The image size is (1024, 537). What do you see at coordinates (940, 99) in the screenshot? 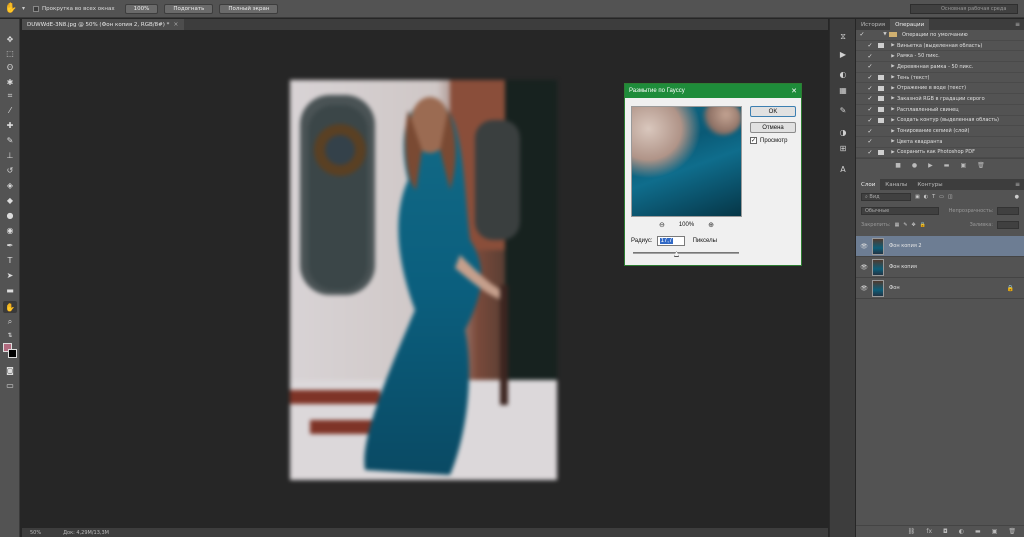
I see `action-item: ✓ ▶ Заказной RGB в градации серого` at bounding box center [940, 99].